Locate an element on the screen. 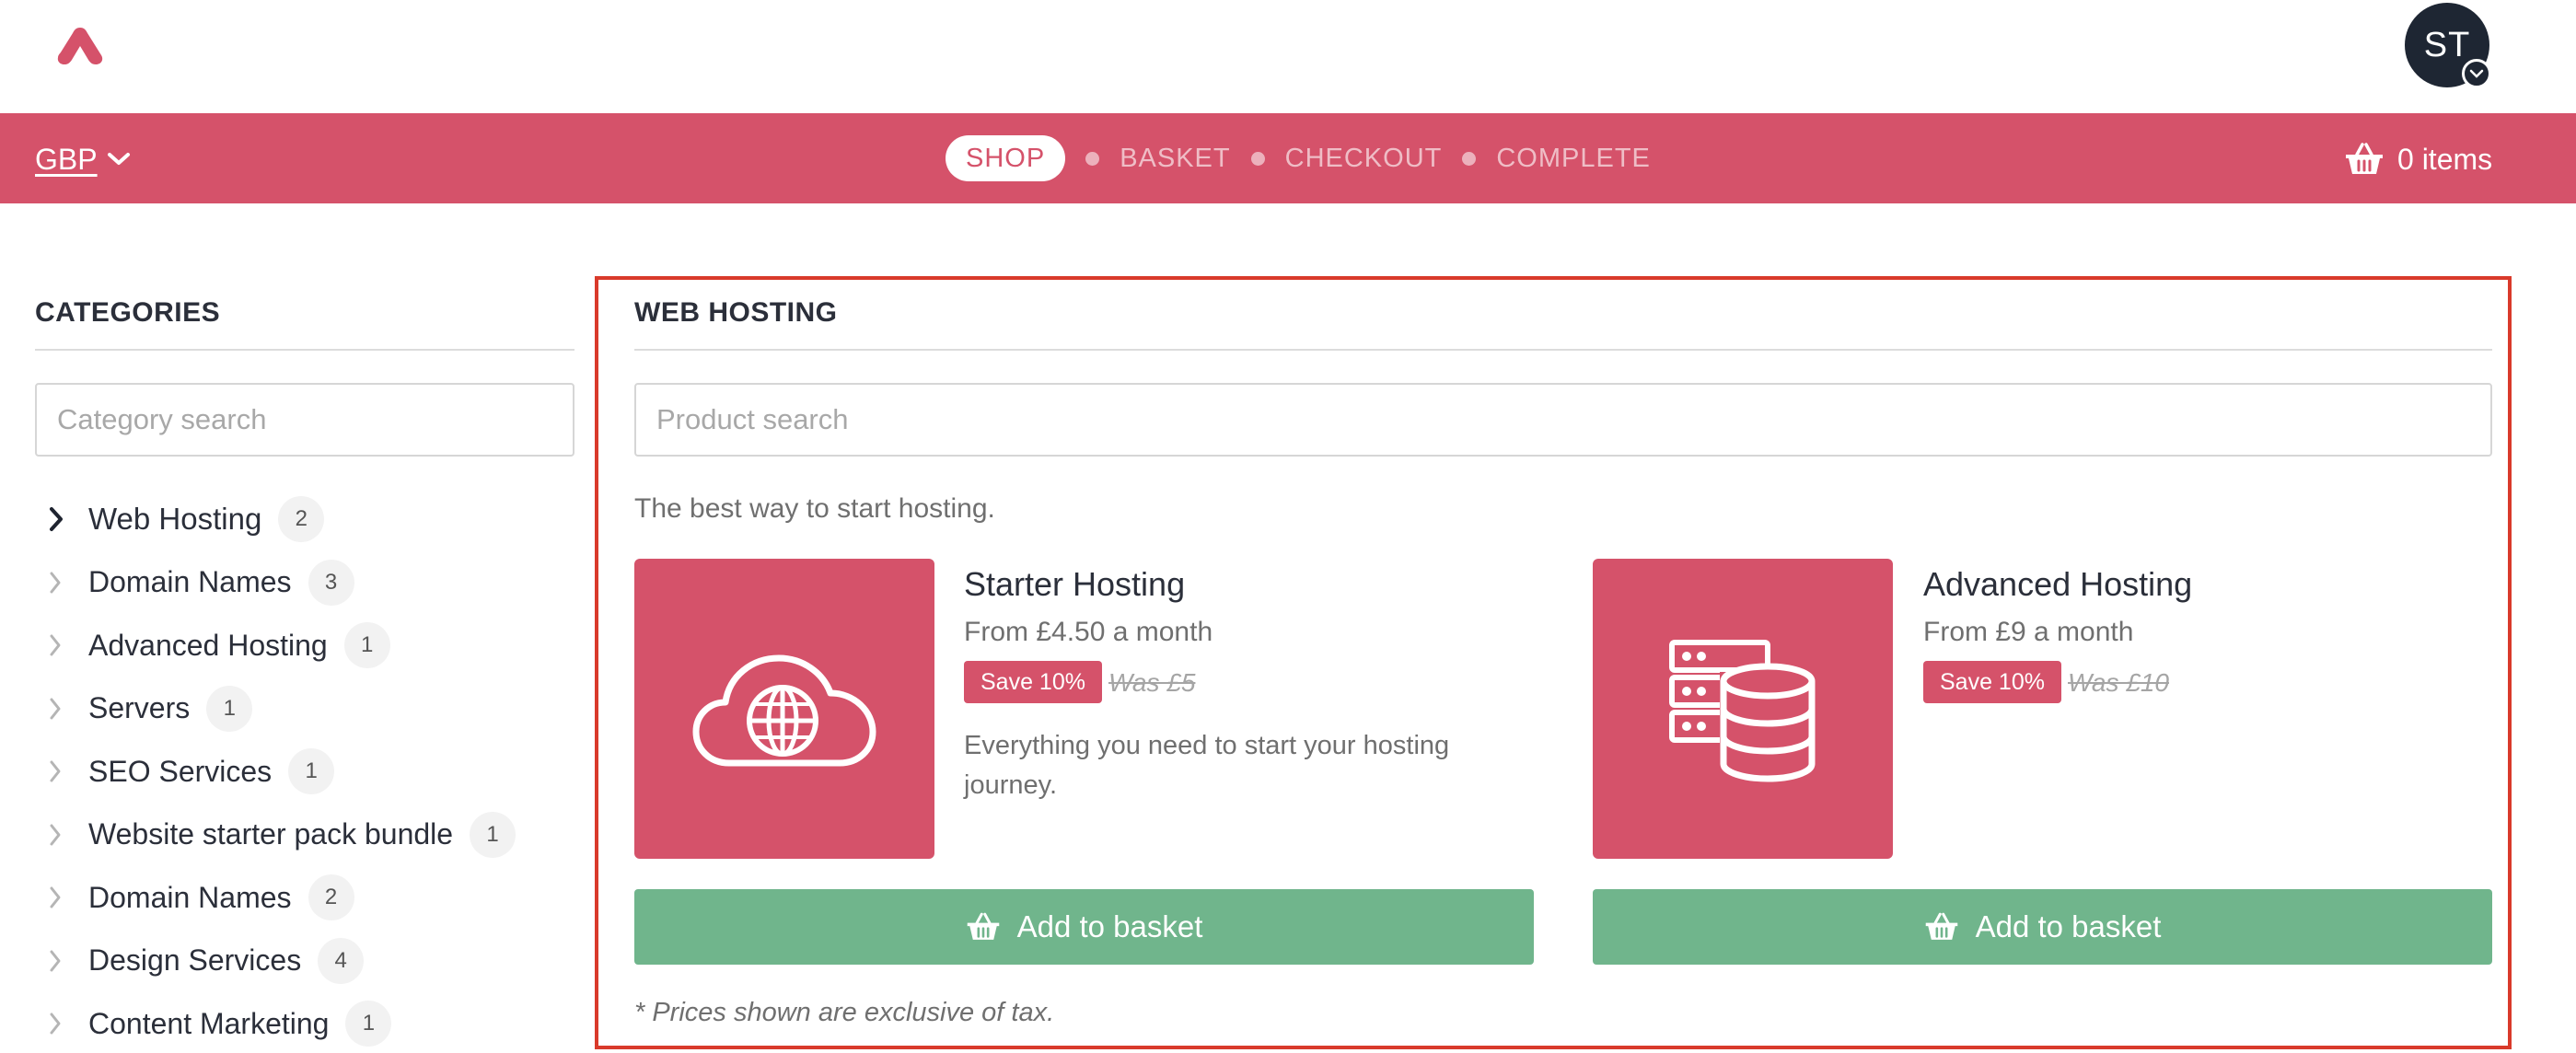  sidebar-item-domain-names: Domain Names 3 is located at coordinates (304, 583).